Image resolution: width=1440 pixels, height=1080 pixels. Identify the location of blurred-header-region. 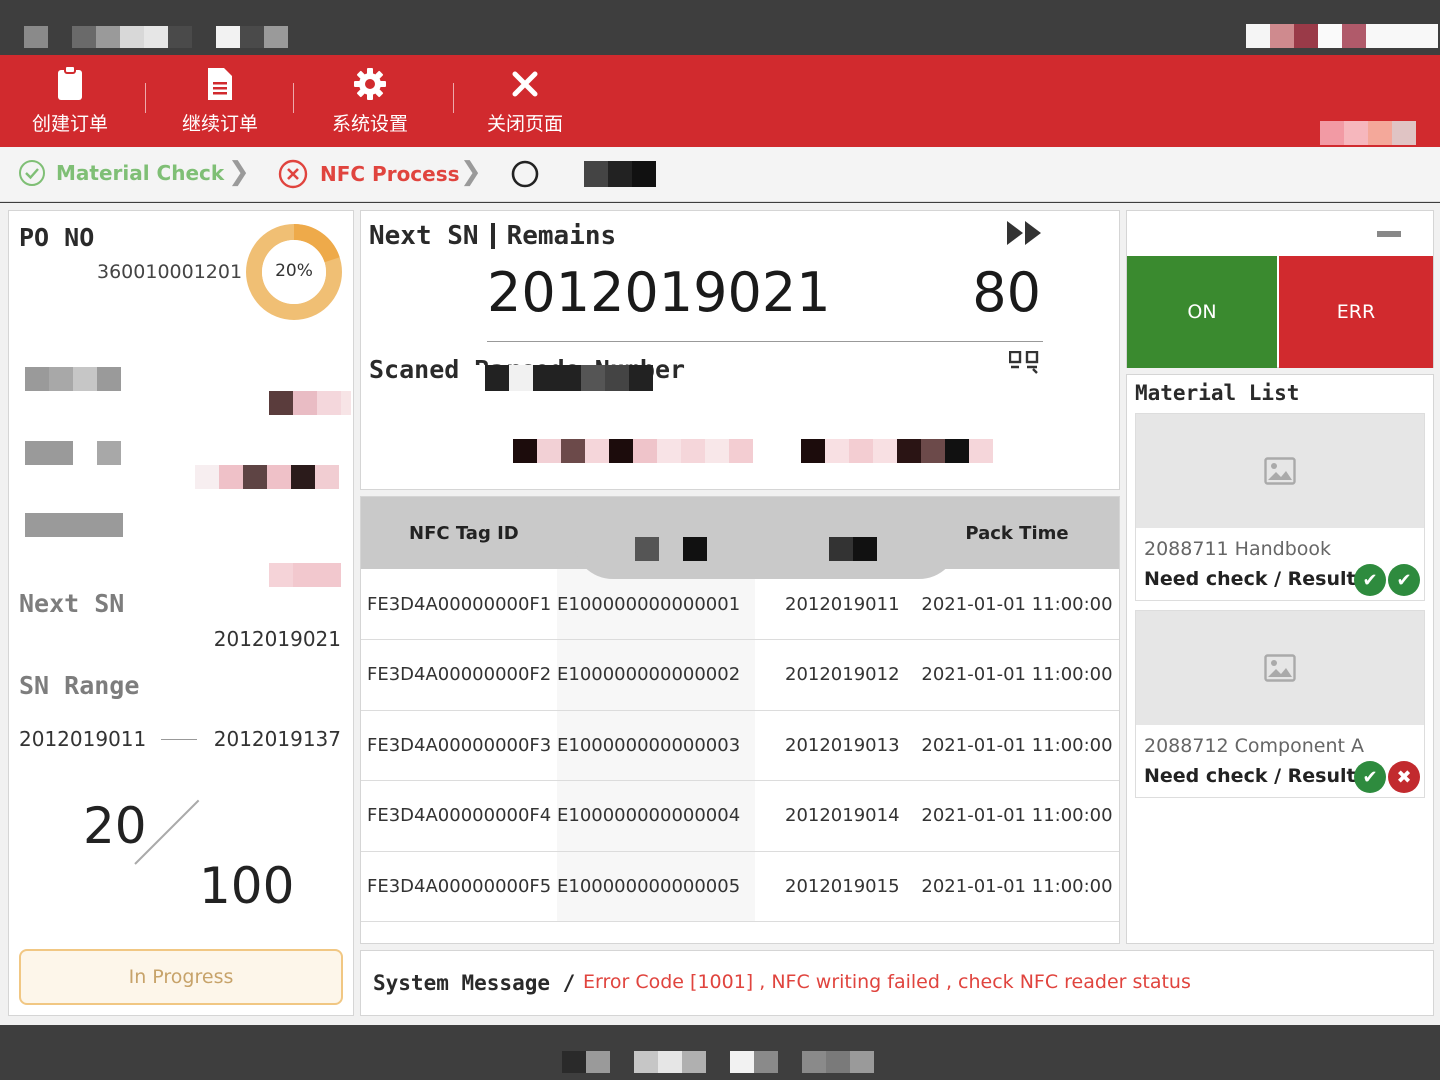
(766, 538).